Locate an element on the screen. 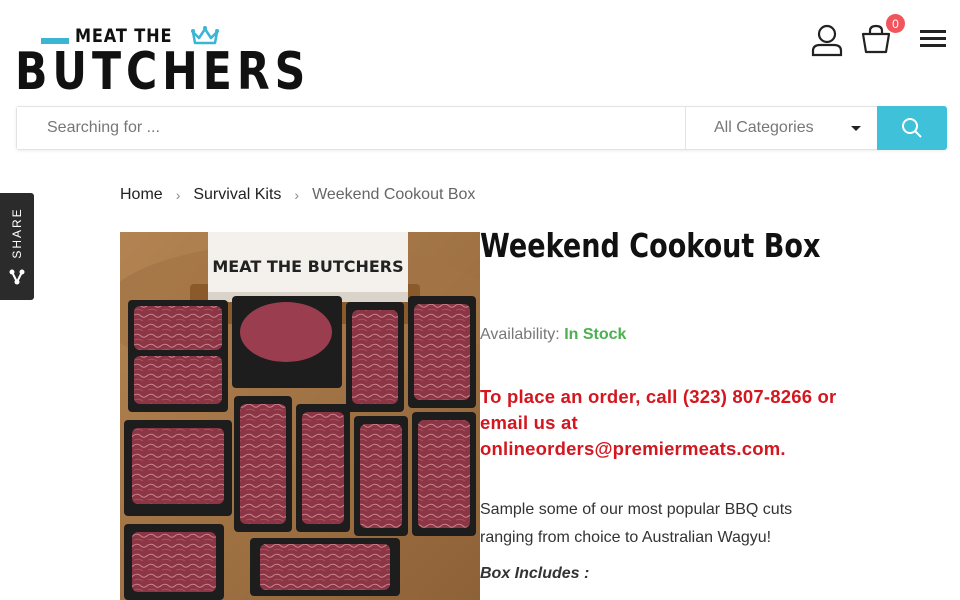  share-label: SHARE is located at coordinates (17, 233).